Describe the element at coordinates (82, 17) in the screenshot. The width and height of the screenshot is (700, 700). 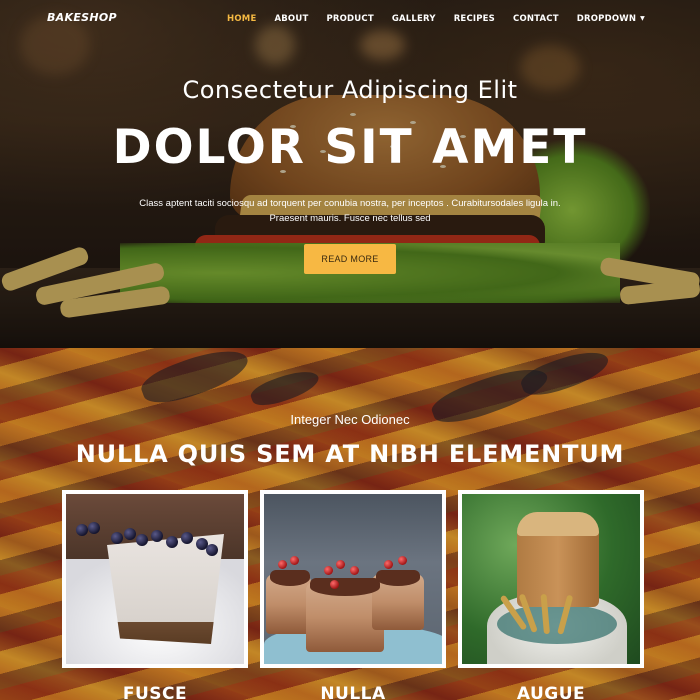
I see `brand-logo: BAKESHOP` at that location.